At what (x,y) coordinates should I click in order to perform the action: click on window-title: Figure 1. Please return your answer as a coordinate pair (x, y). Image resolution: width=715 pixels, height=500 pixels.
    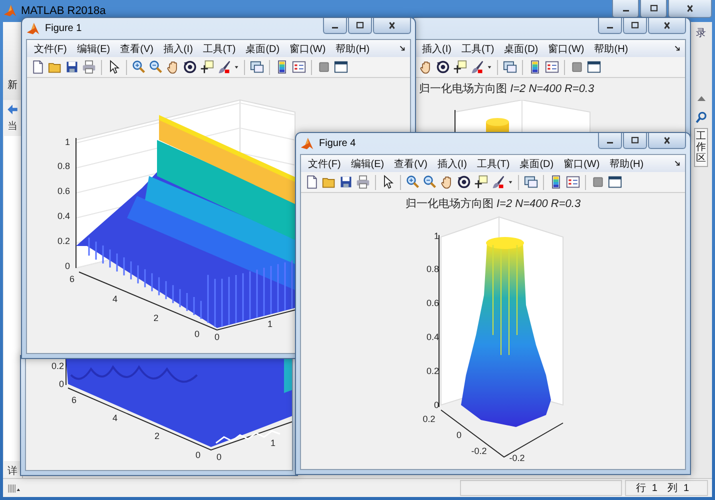
    Looking at the image, I should click on (63, 28).